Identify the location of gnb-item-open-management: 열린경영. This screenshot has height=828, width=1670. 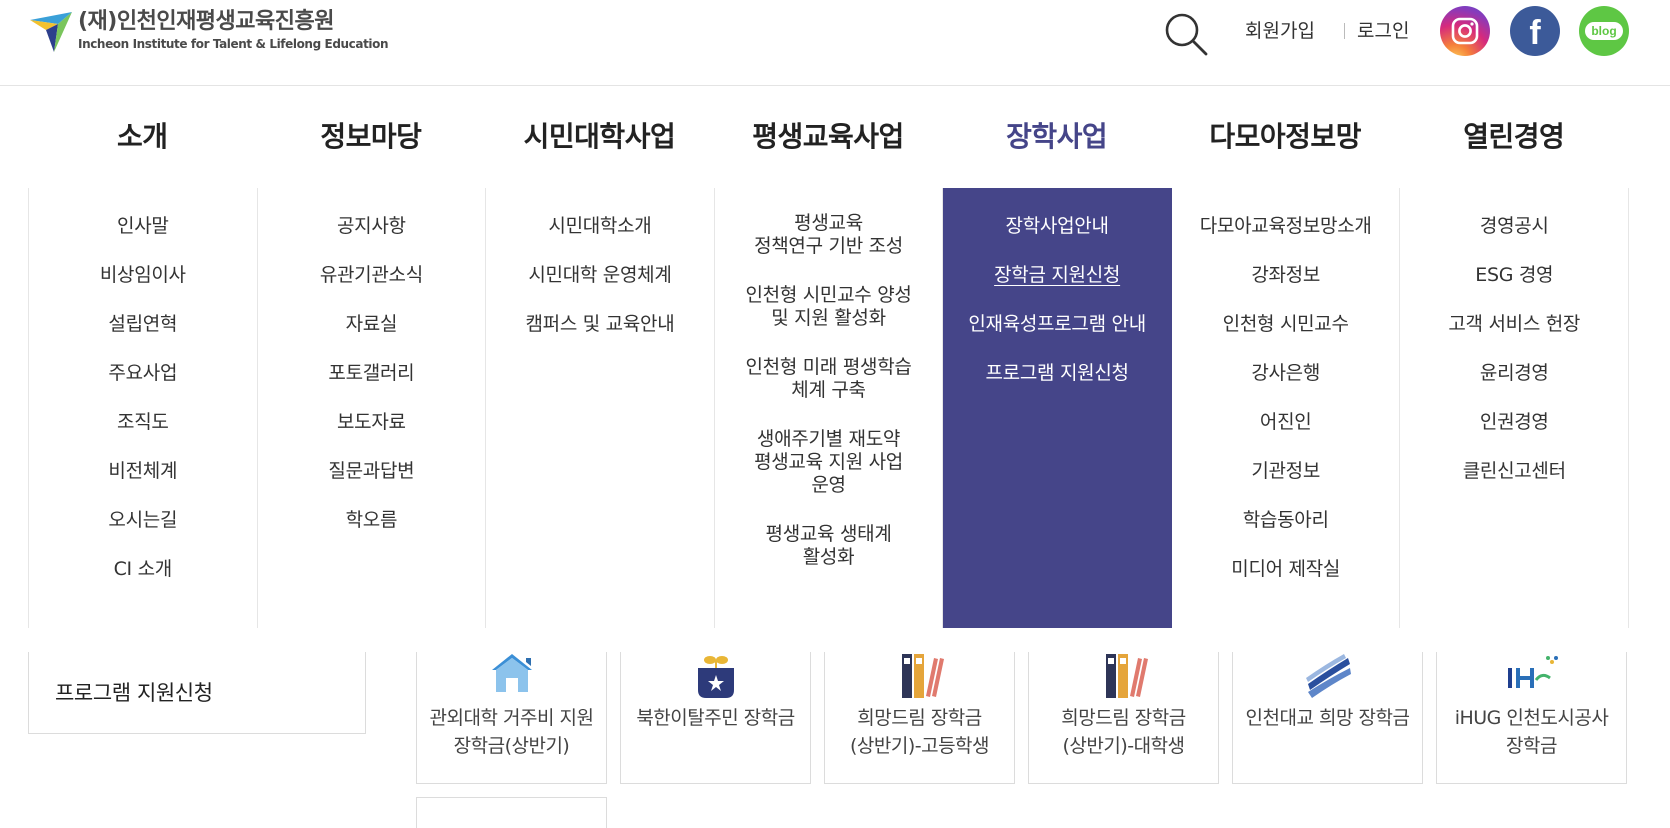
(1513, 137).